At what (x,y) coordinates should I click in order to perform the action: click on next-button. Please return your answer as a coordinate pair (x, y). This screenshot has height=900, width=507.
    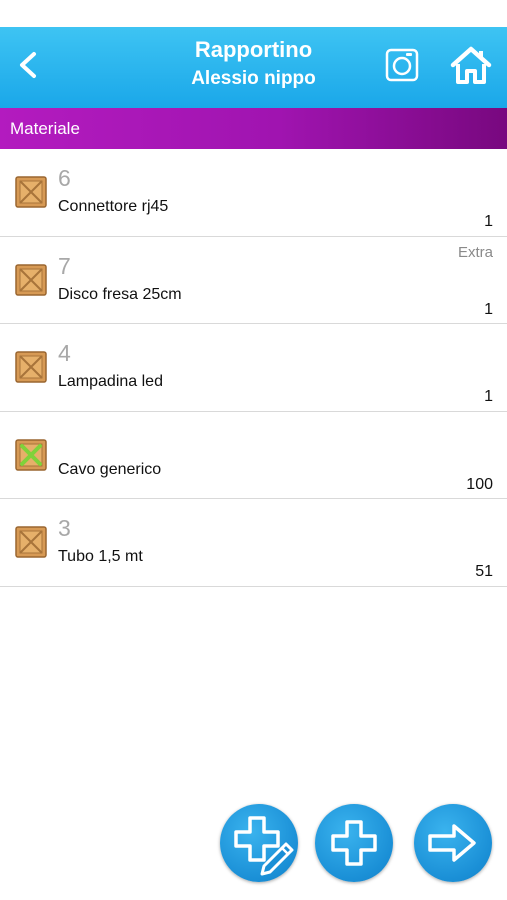
    Looking at the image, I should click on (453, 843).